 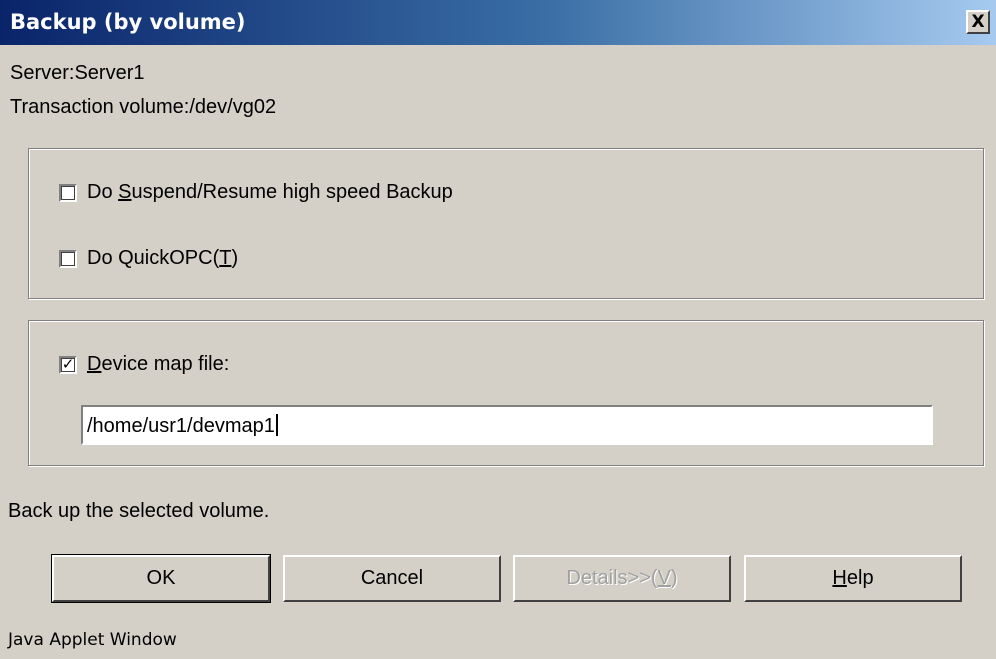 I want to click on help-button: Help, so click(x=853, y=578).